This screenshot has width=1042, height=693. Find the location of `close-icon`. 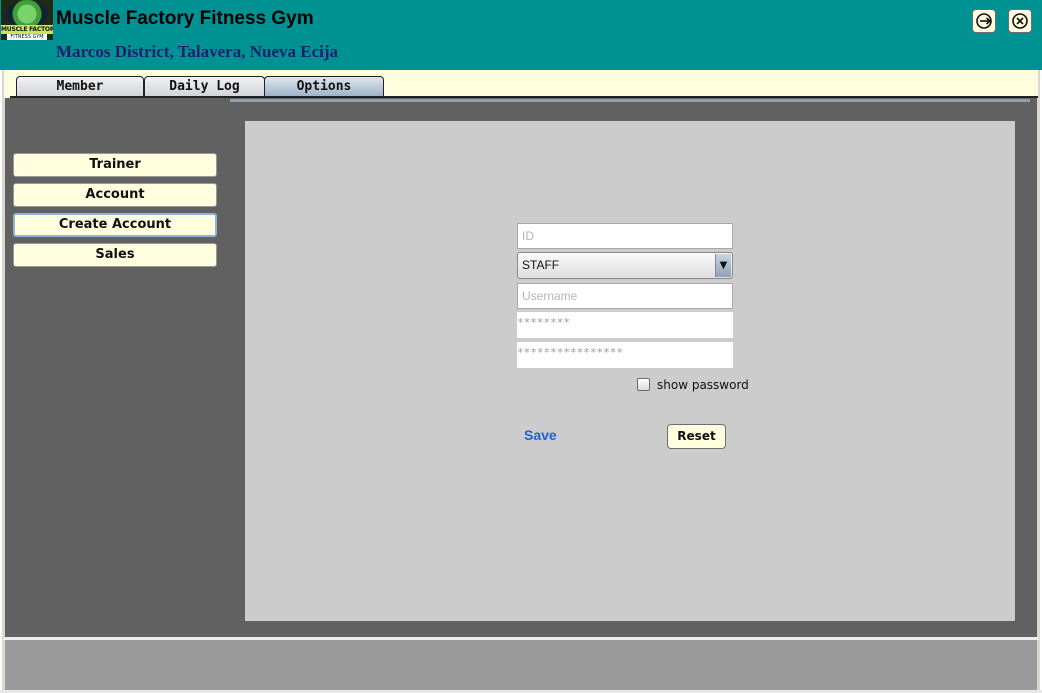

close-icon is located at coordinates (1020, 21).